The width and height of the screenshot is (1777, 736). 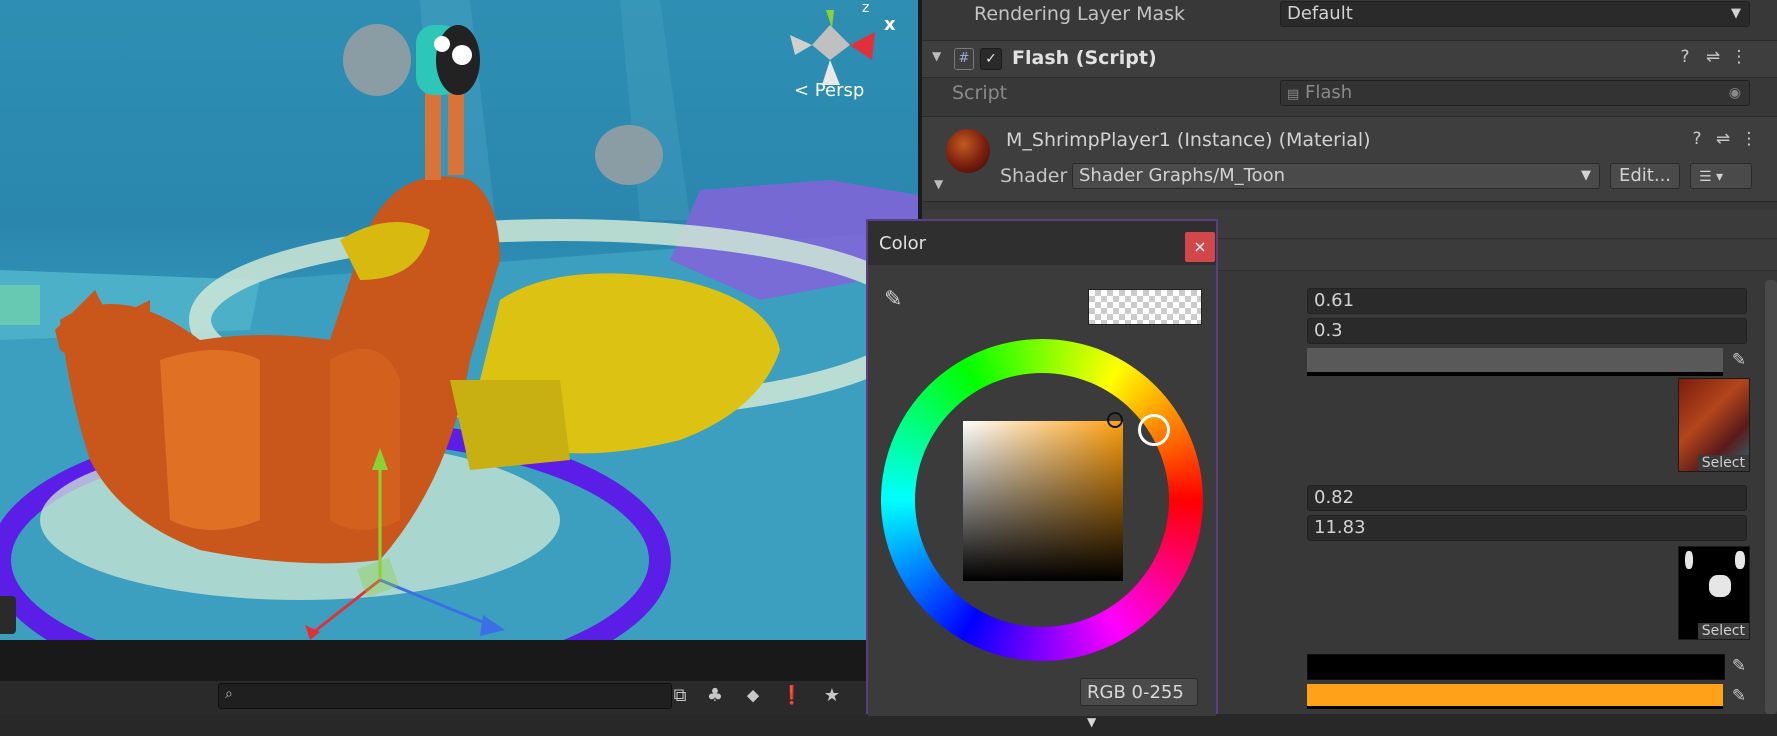 What do you see at coordinates (680, 696) in the screenshot?
I see `scene-visibility-icon: ⧉` at bounding box center [680, 696].